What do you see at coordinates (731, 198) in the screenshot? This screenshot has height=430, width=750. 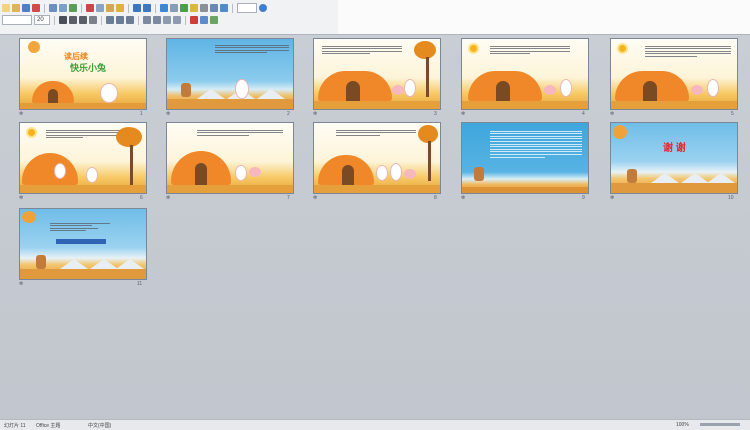 I see `slide-number-10: 10` at bounding box center [731, 198].